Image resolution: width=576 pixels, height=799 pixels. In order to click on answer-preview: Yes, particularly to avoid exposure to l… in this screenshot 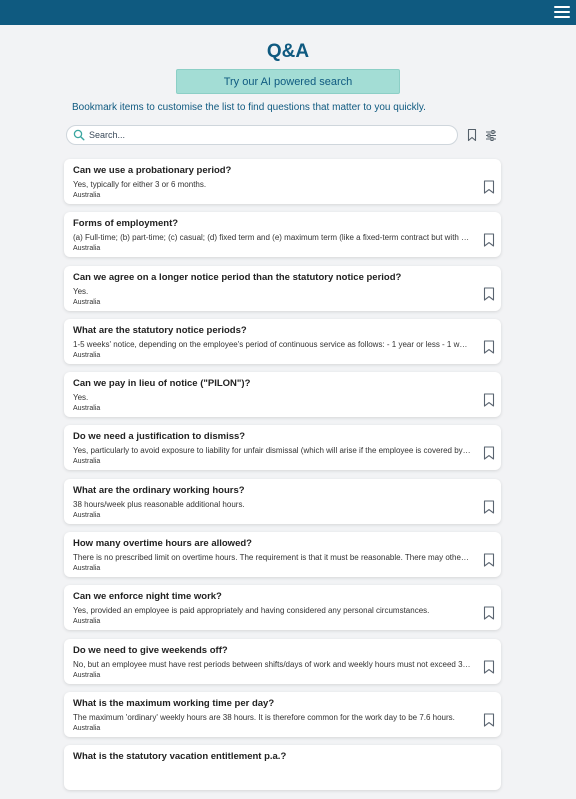, I will do `click(272, 451)`.